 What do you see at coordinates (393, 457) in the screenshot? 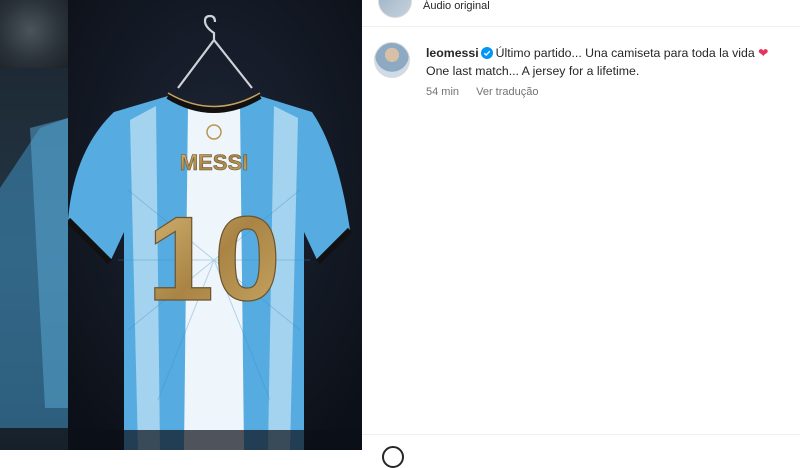
I see `like-icon` at bounding box center [393, 457].